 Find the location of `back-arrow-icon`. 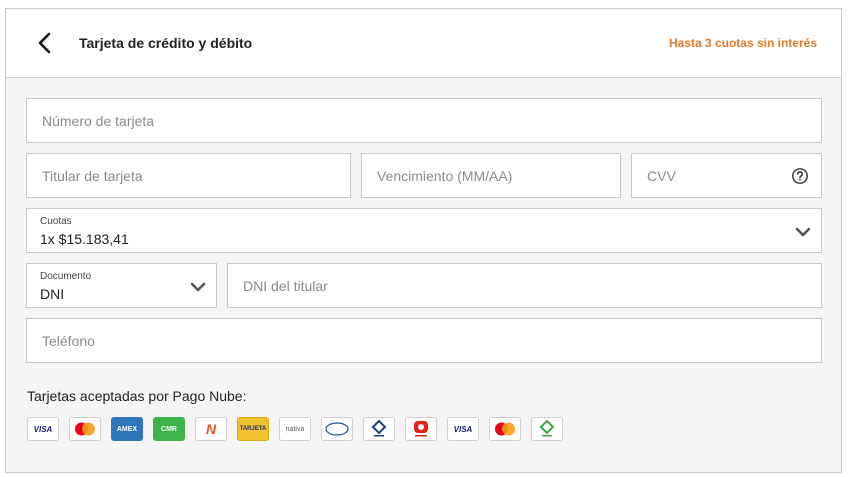

back-arrow-icon is located at coordinates (46, 43).